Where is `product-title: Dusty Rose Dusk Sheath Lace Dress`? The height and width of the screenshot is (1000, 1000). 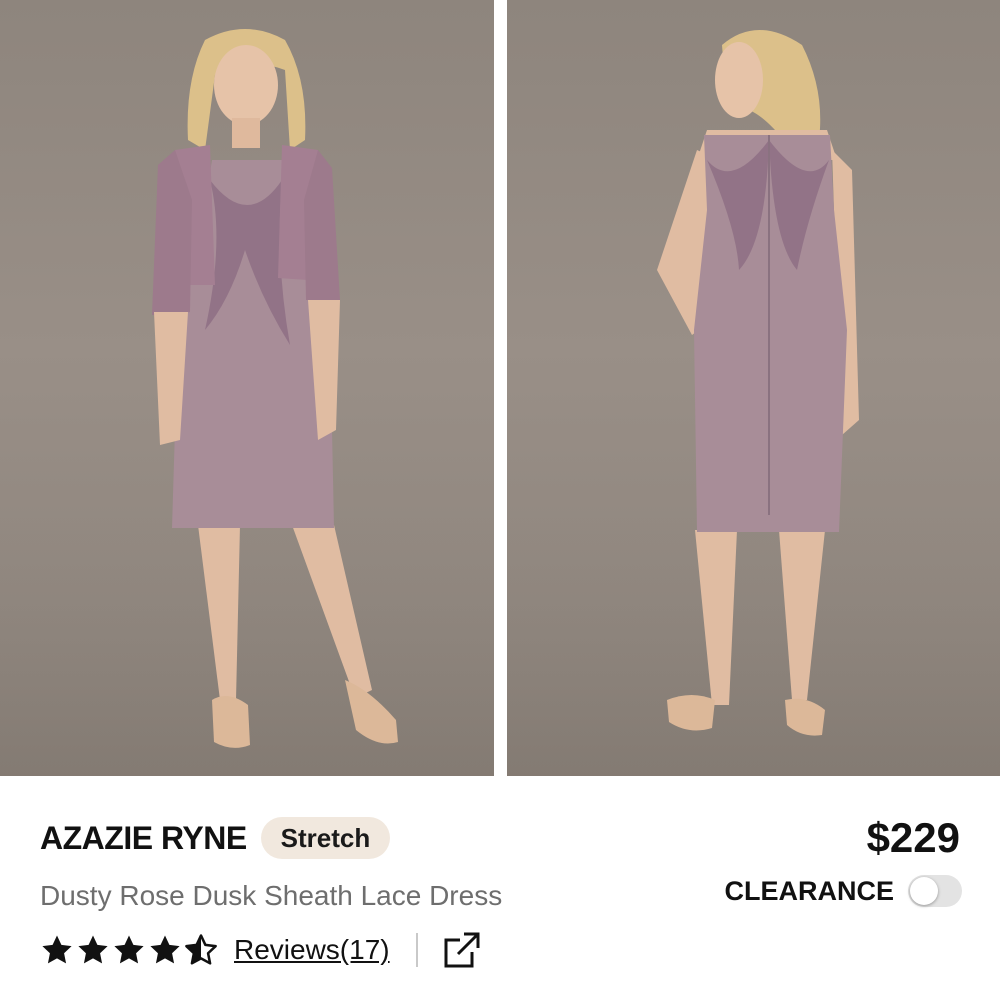
product-title: Dusty Rose Dusk Sheath Lace Dress is located at coordinates (271, 895).